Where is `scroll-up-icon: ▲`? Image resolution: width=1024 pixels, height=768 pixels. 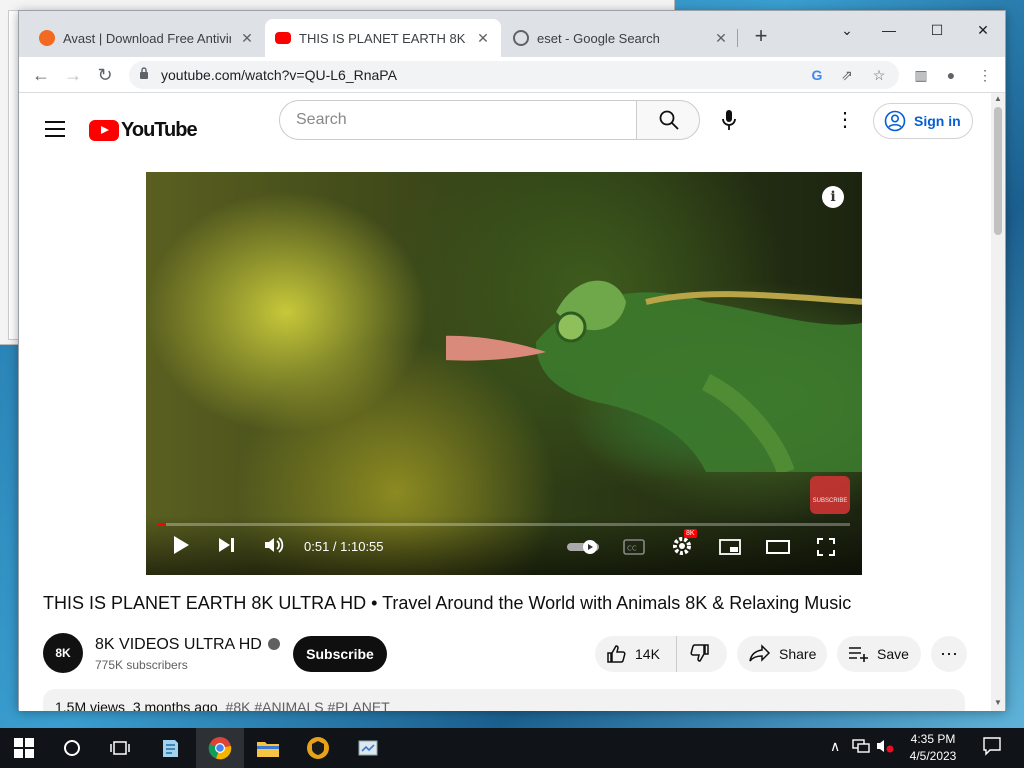
scroll-up-icon: ▲ is located at coordinates (998, 99).